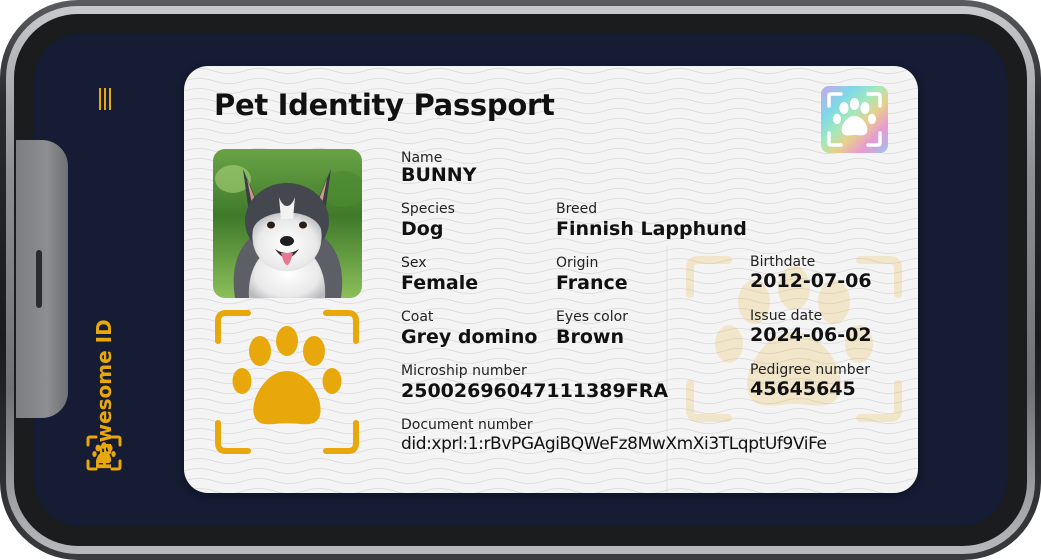 The image size is (1041, 560). Describe the element at coordinates (39, 279) in the screenshot. I see `phone-speaker-slot` at that location.